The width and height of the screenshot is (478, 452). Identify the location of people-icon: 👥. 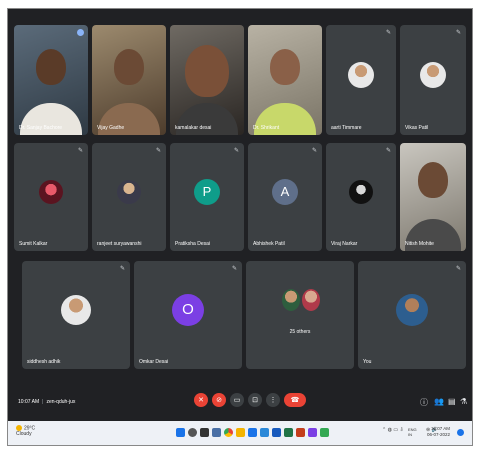
(439, 401).